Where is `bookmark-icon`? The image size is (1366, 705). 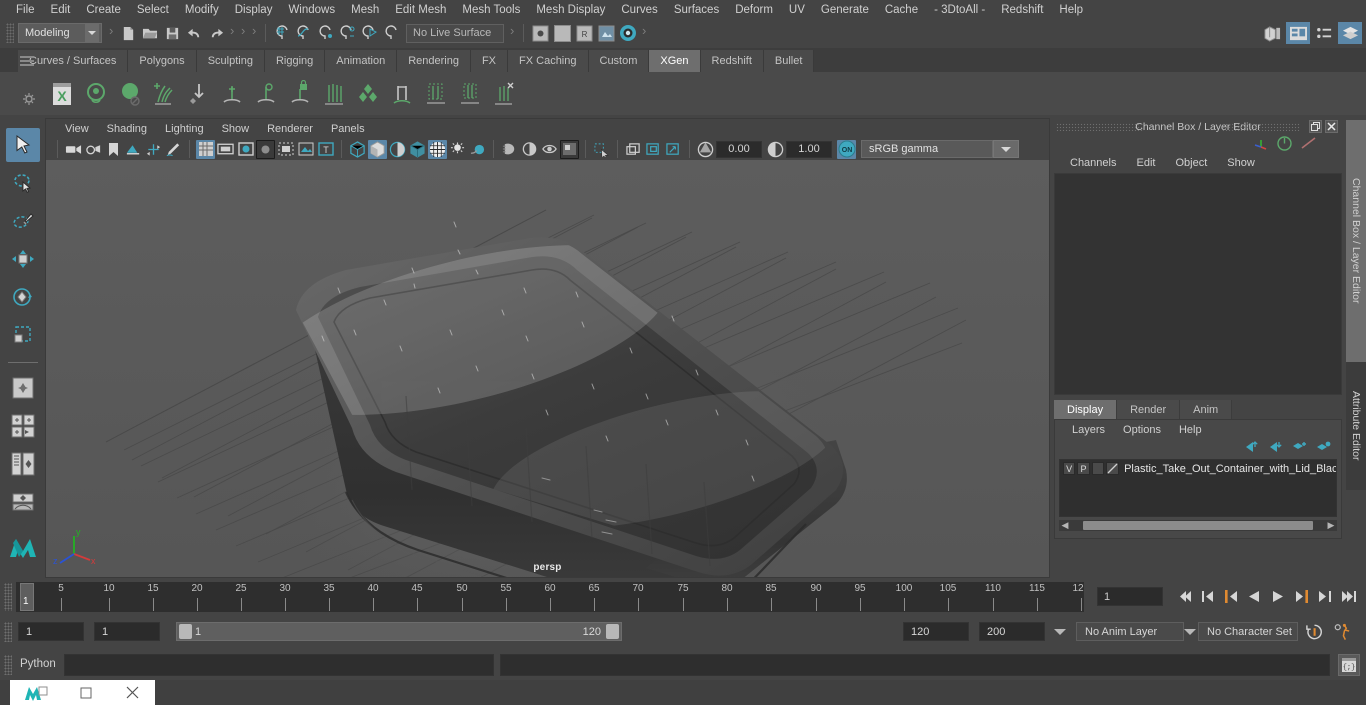
bookmark-icon is located at coordinates (113, 149).